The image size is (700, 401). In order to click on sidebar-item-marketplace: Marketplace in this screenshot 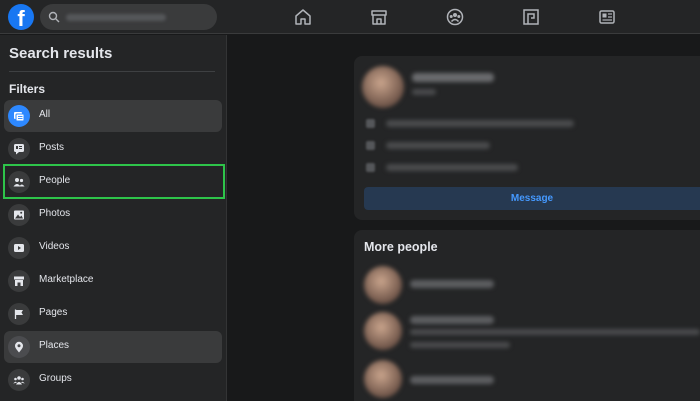, I will do `click(113, 281)`.